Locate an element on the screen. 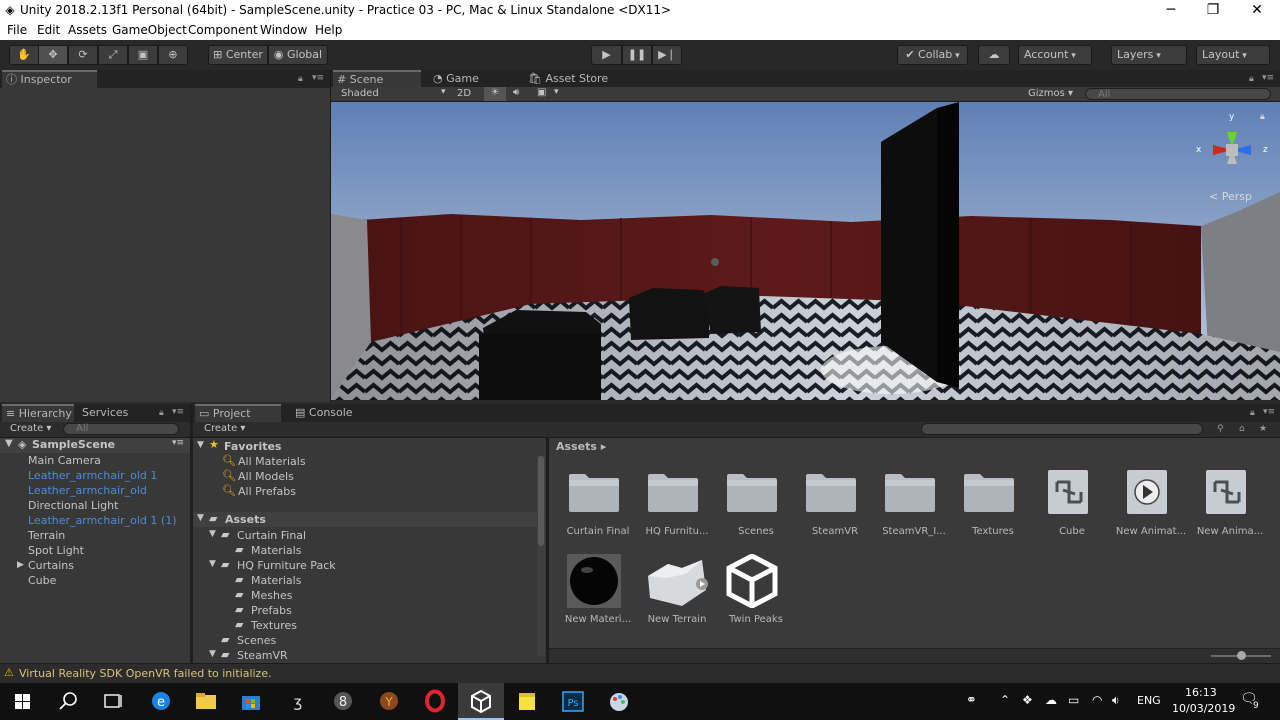 The width and height of the screenshot is (1280, 720). favorites-label: Favorites is located at coordinates (252, 446).